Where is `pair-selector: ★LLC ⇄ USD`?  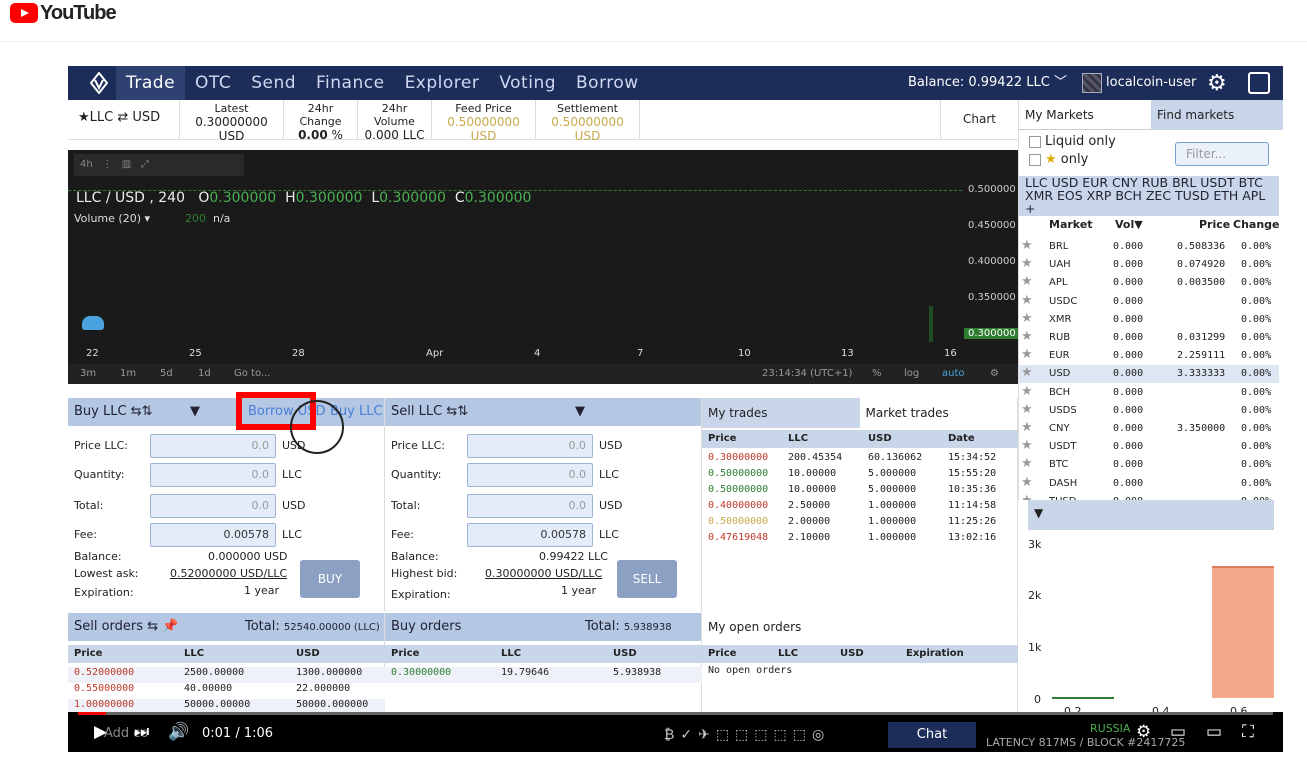 pair-selector: ★LLC ⇄ USD is located at coordinates (124, 119).